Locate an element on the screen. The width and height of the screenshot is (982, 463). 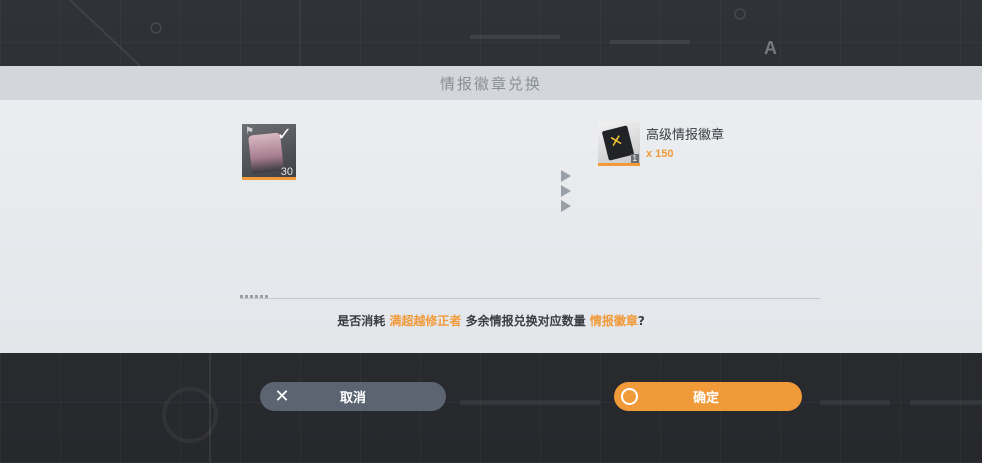
reward-tier: 1 is located at coordinates (634, 158).